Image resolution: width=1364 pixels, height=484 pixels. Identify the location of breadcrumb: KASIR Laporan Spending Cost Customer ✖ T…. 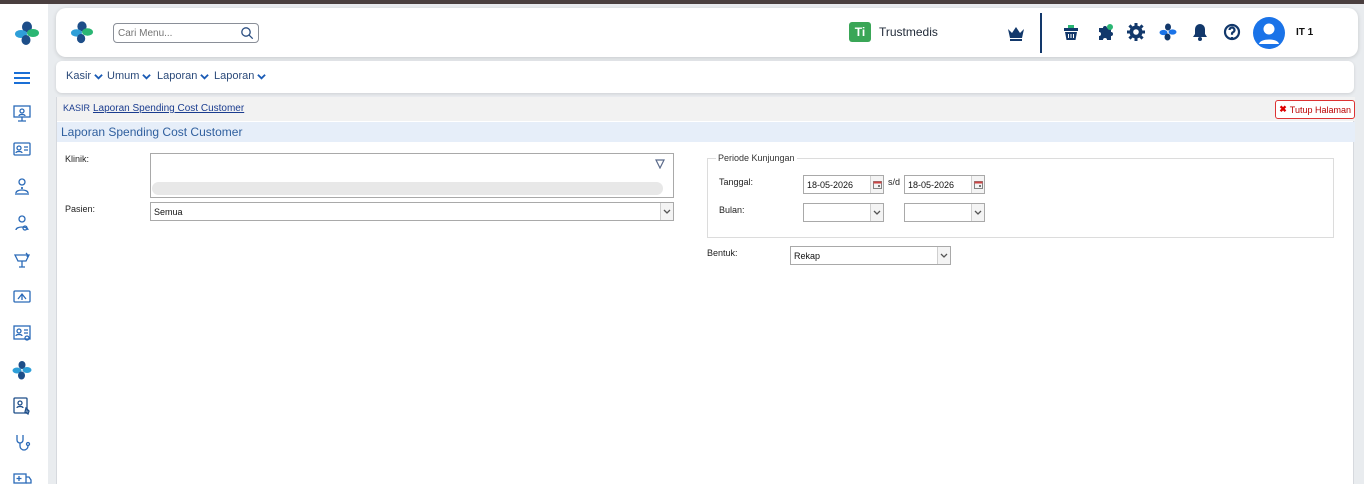
(706, 109).